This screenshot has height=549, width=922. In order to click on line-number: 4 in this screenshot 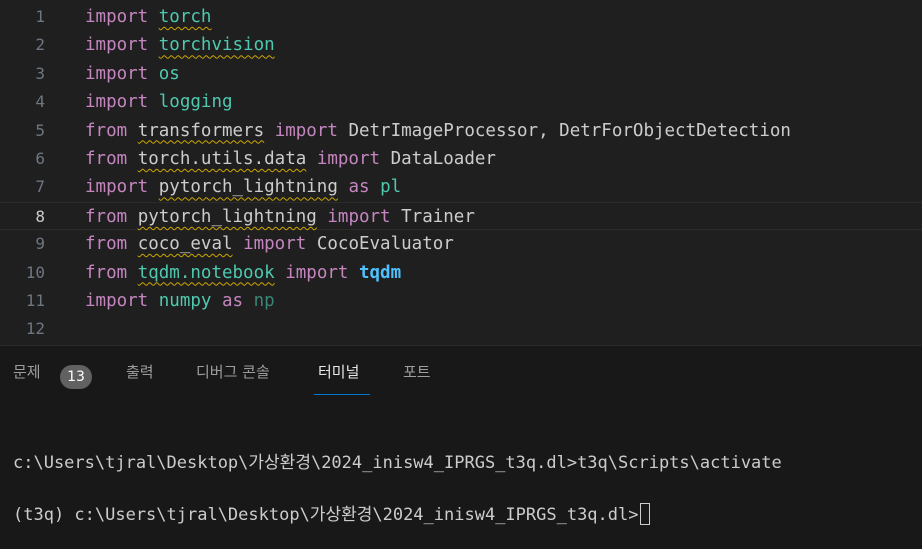, I will do `click(40, 102)`.